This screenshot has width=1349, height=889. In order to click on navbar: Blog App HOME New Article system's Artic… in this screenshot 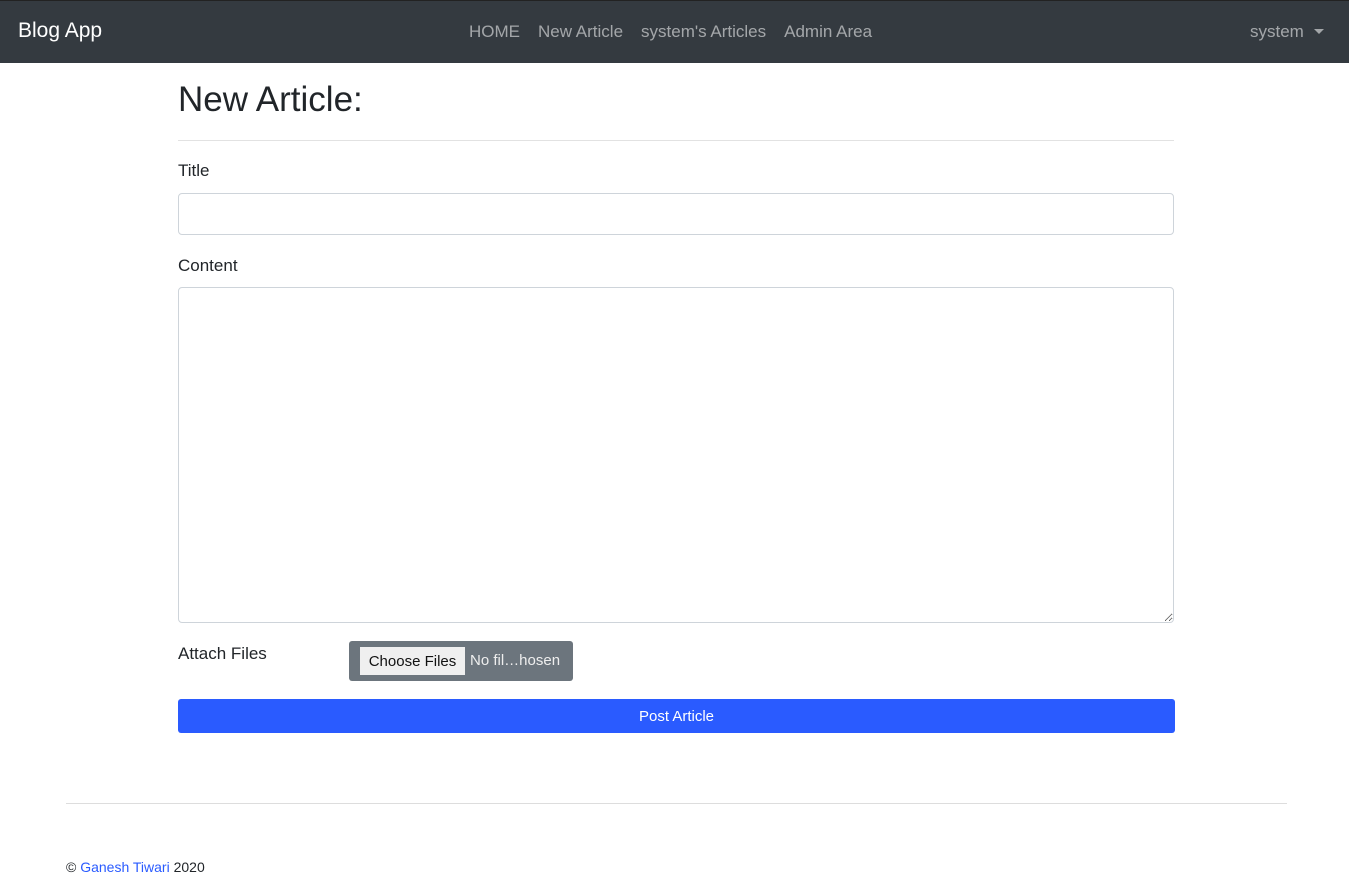, I will do `click(674, 31)`.